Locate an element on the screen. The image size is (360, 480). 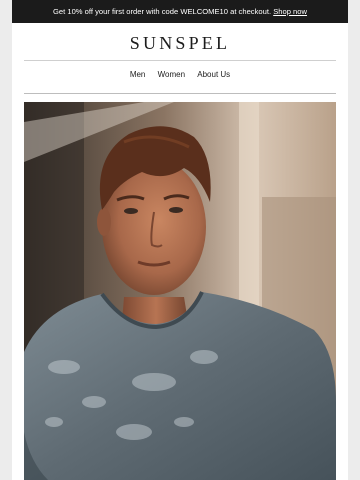
divider-top is located at coordinates (180, 60).